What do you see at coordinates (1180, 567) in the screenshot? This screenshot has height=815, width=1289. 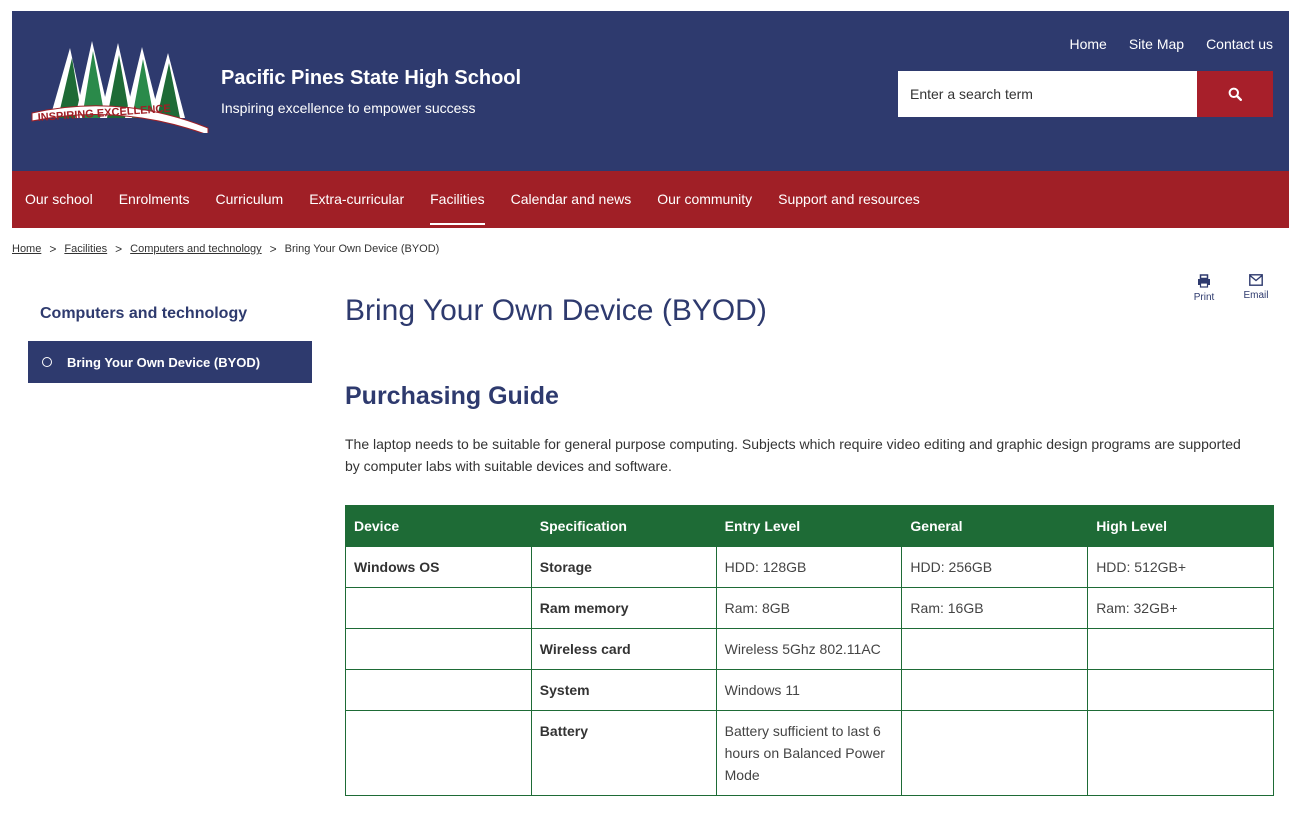 I see `table-cell: HDD: 512GB+` at bounding box center [1180, 567].